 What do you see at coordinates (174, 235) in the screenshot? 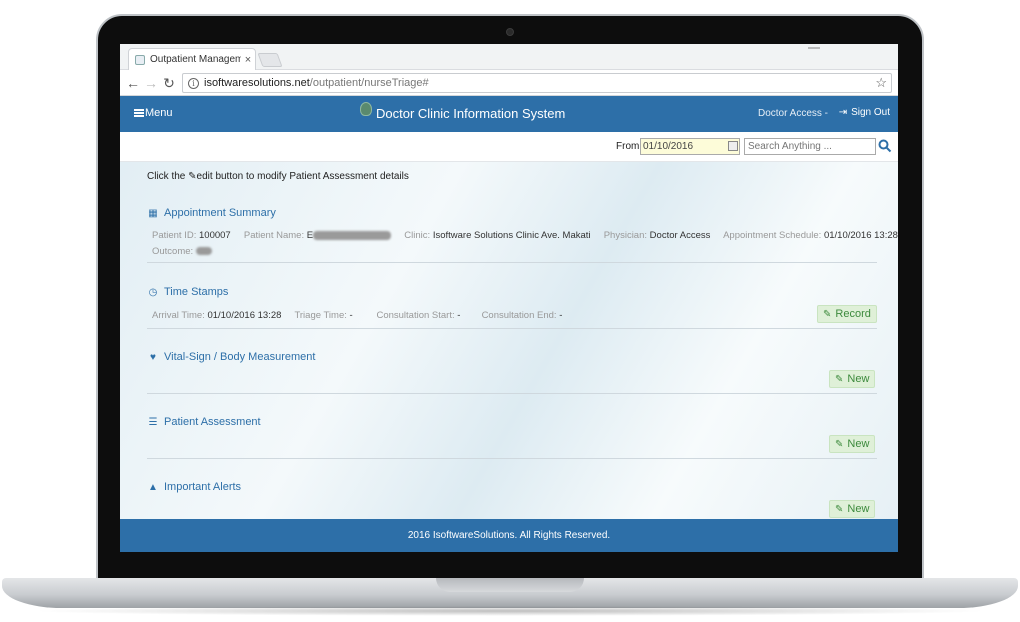
I see `patient-id-label: Patient ID:` at bounding box center [174, 235].